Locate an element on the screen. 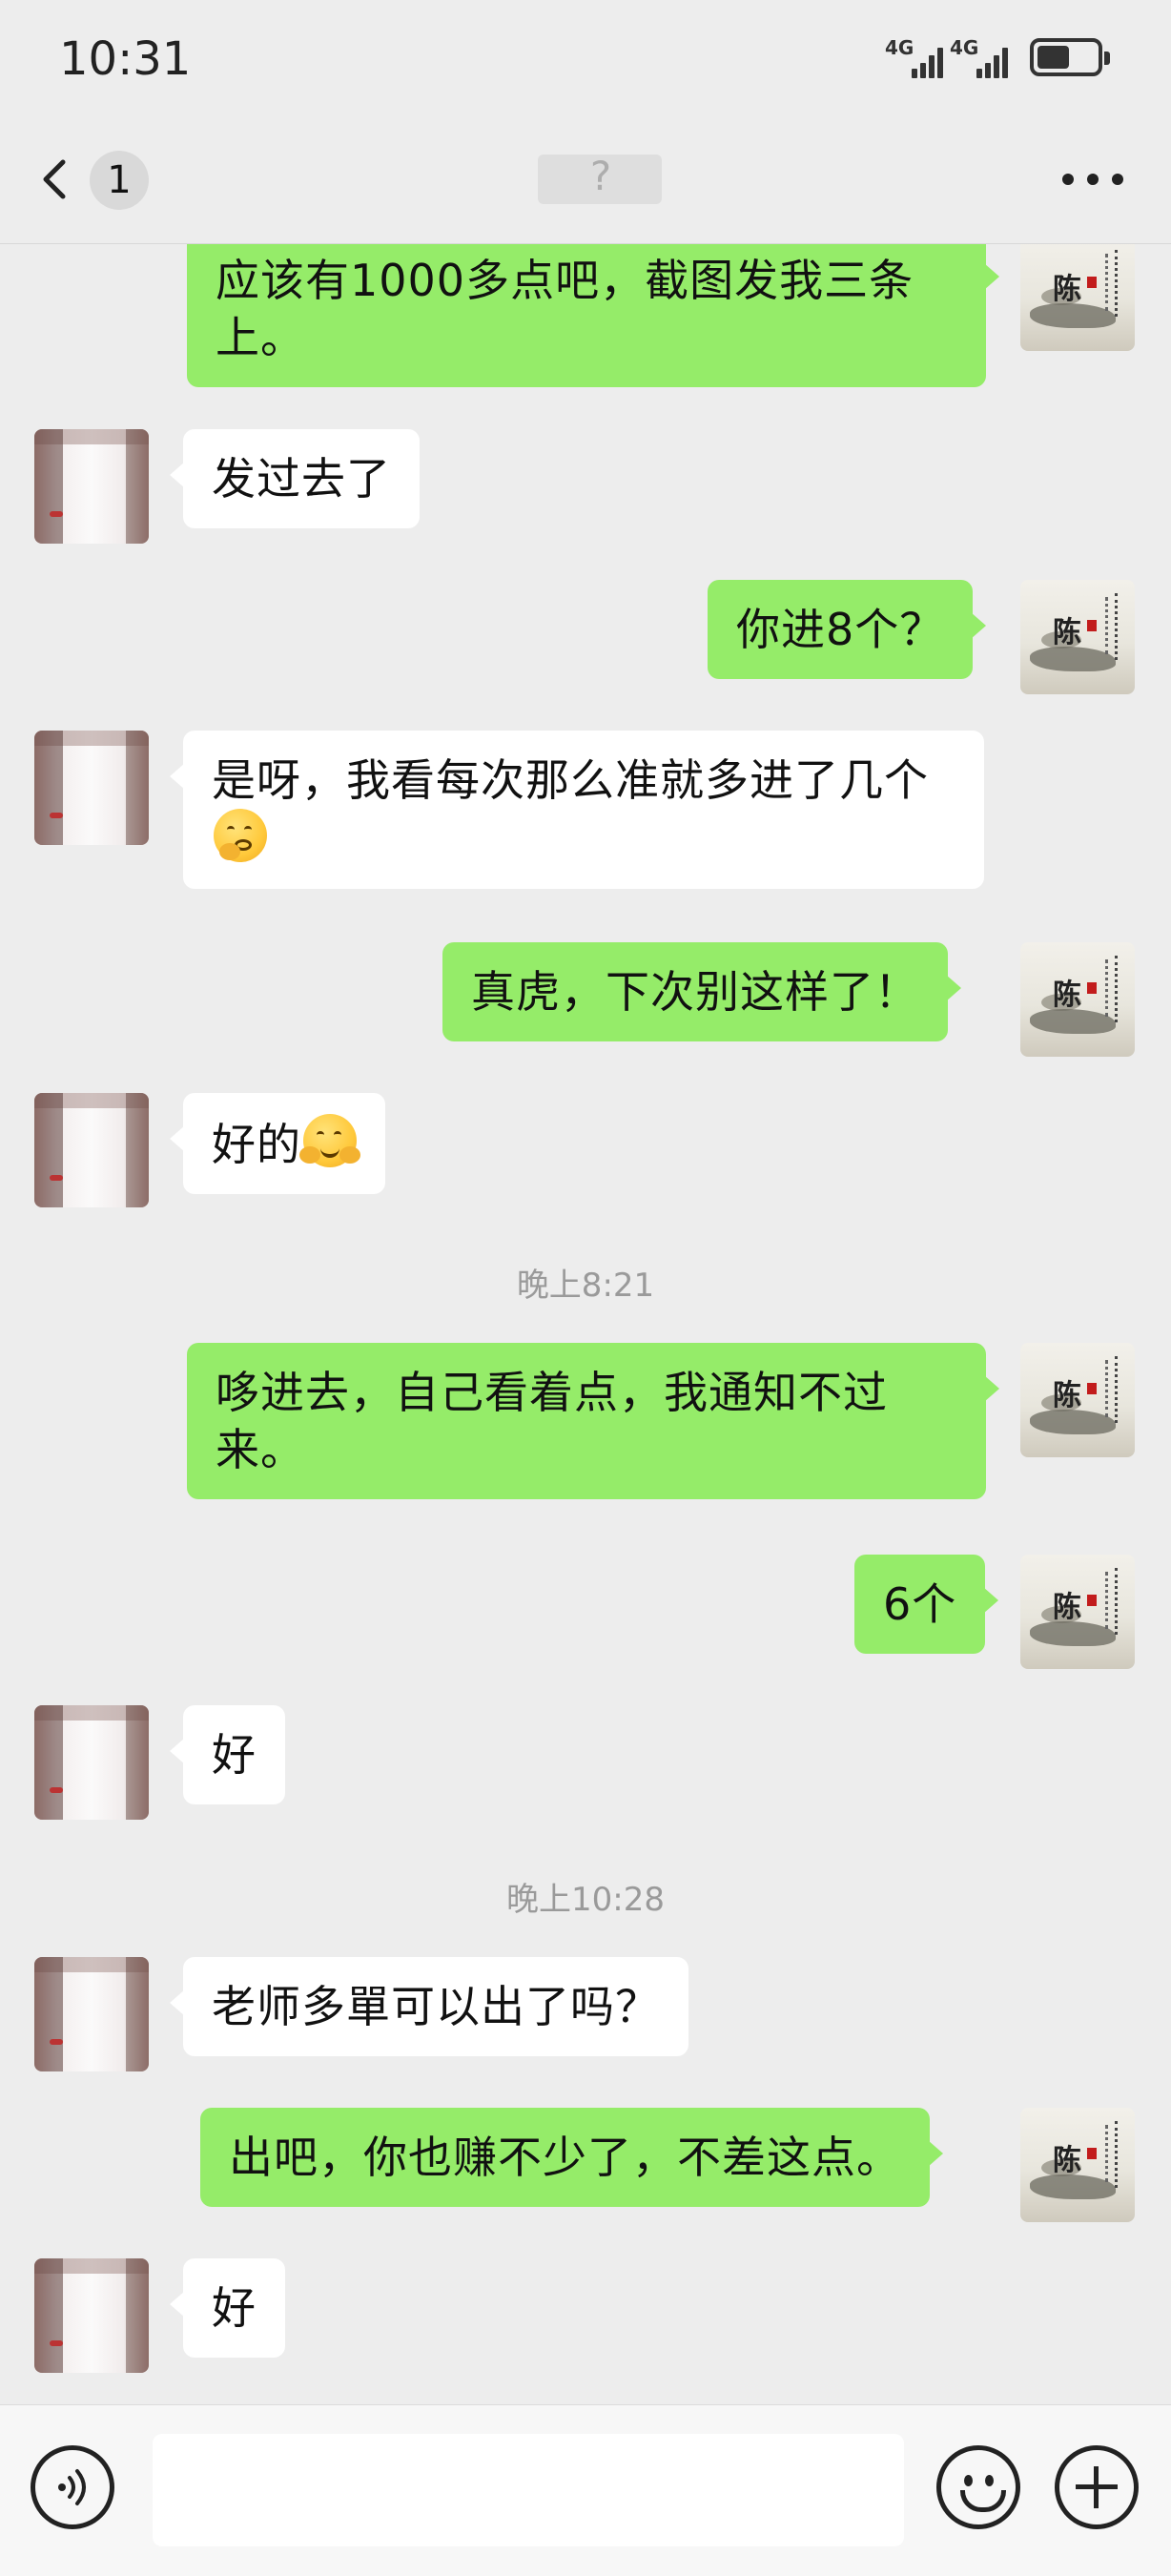 This screenshot has height=2576, width=1171. message-text: 是呀，我看每次那么准就多进了几个 is located at coordinates (570, 780).